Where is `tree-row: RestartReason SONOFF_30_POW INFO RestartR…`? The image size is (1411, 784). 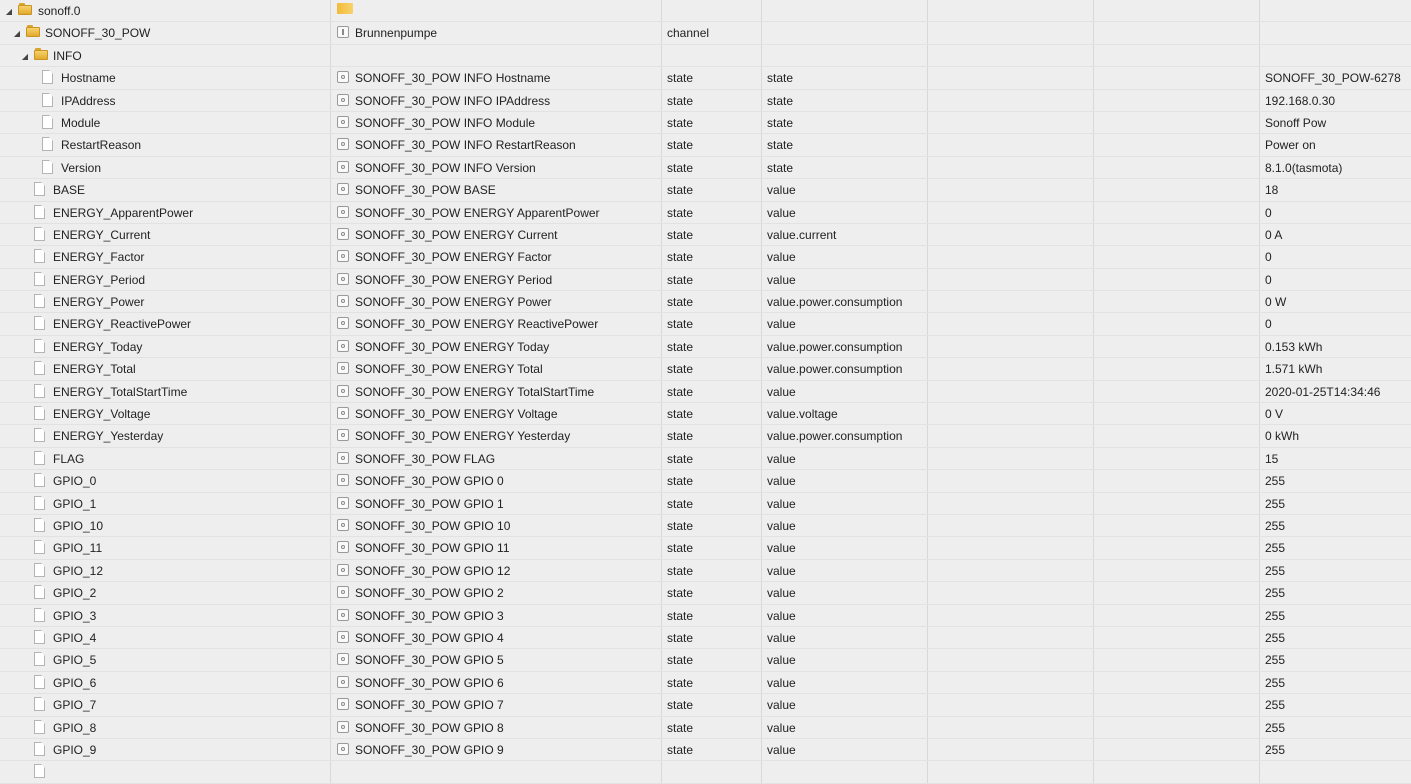
tree-row: RestartReason SONOFF_30_POW INFO RestartR… is located at coordinates (705, 145).